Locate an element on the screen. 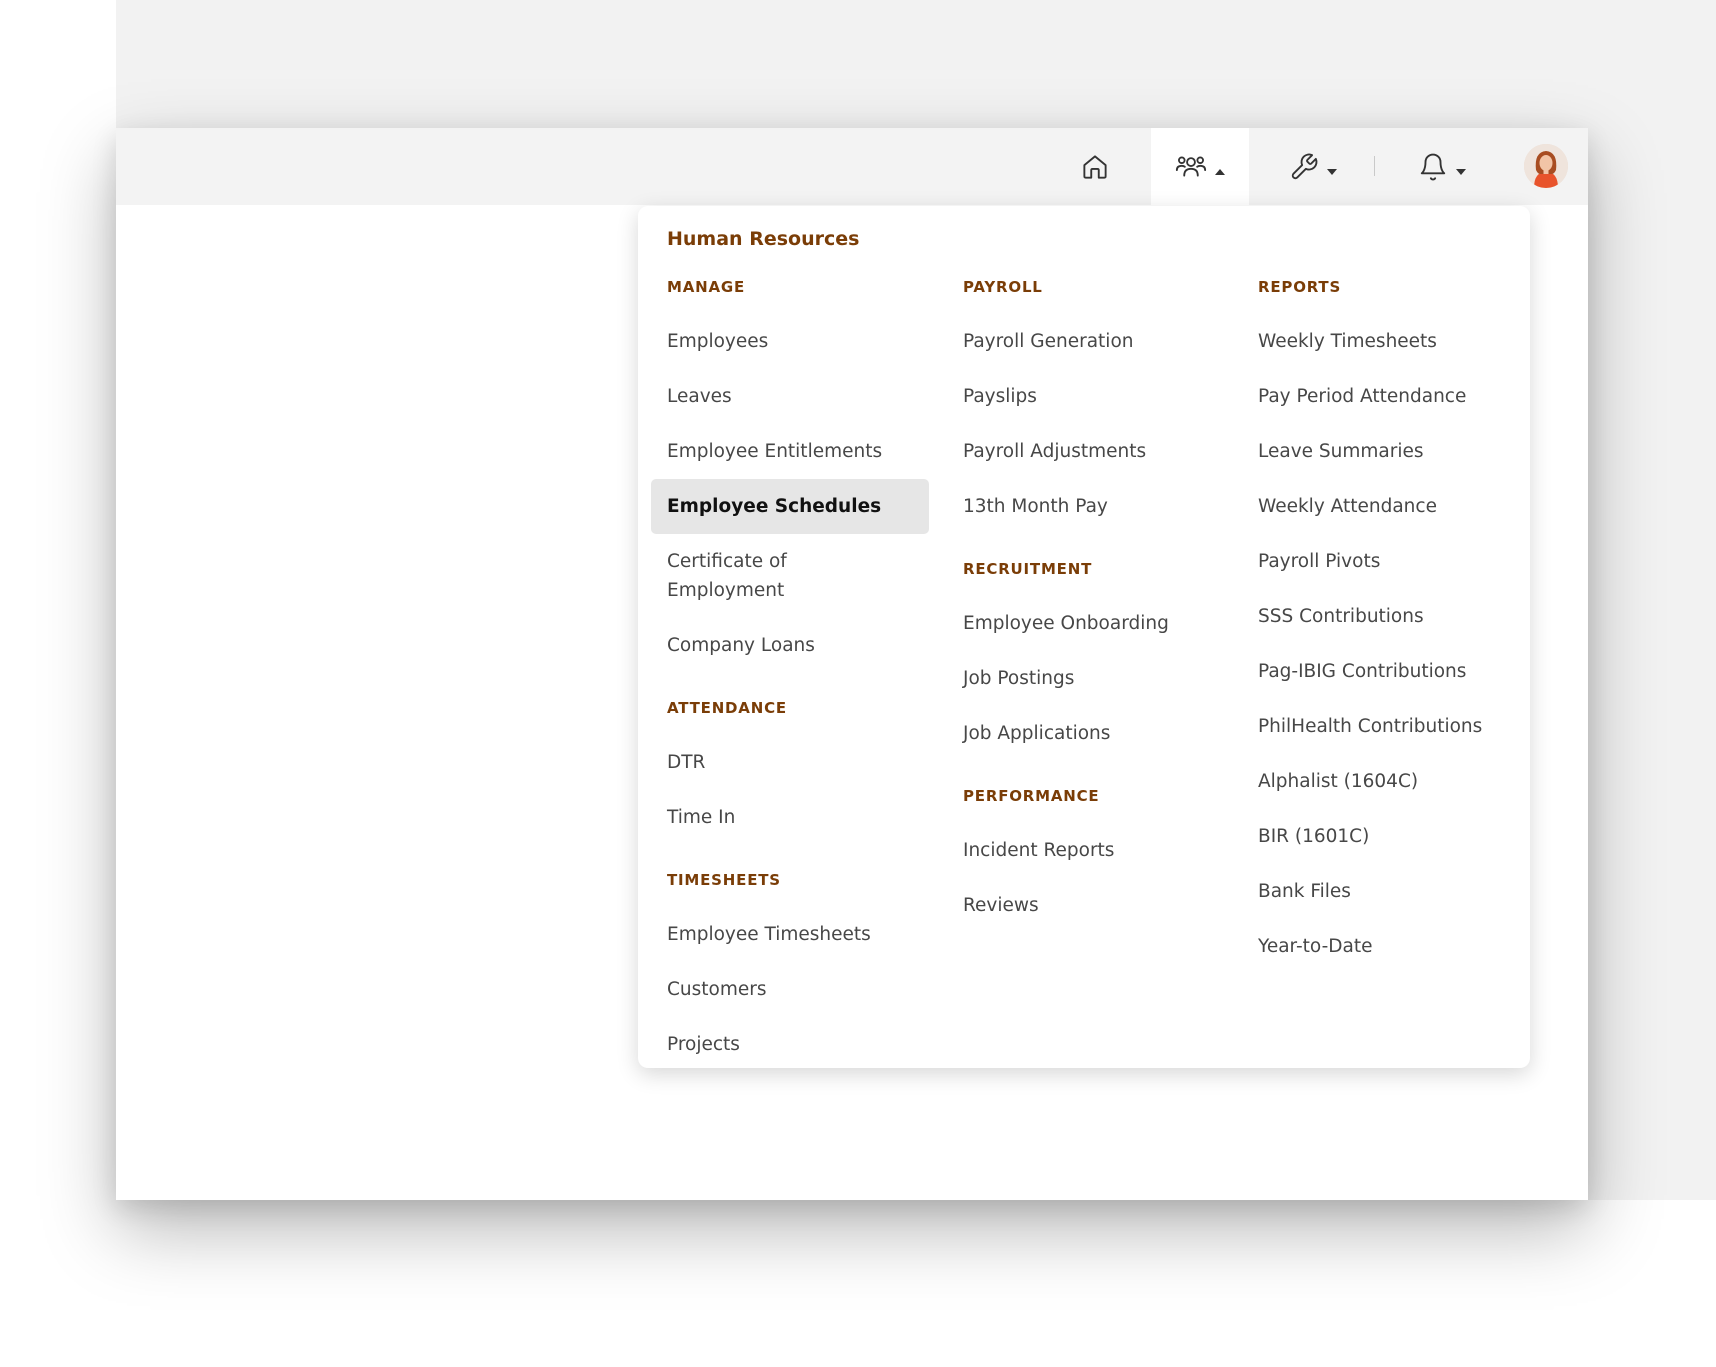 The image size is (1716, 1367). menu-item-job-applications: Job Applications is located at coordinates (1086, 733).